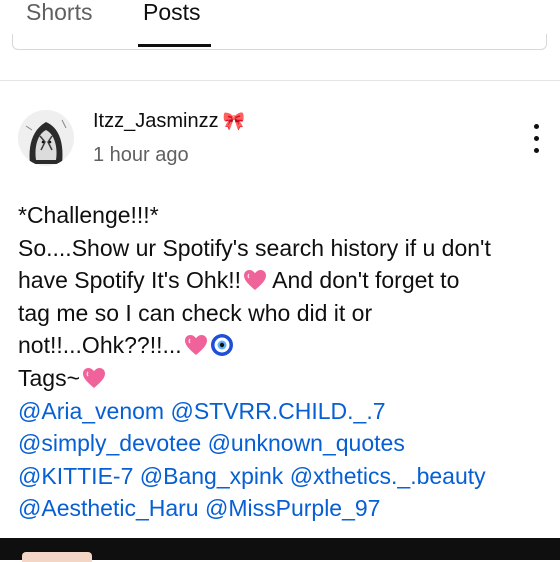  I want to click on mention-link: @Aria_venom, so click(91, 411).